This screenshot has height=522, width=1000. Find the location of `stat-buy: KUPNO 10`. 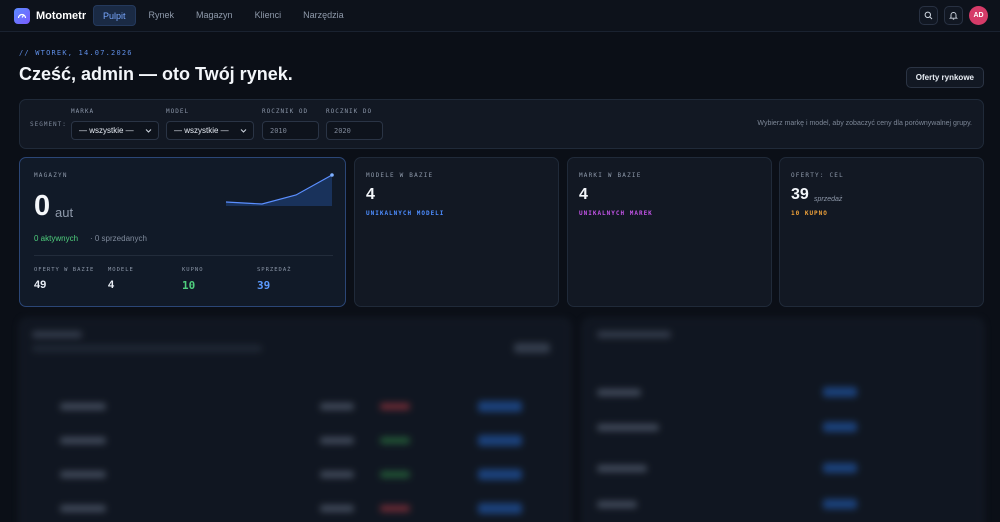

stat-buy: KUPNO 10 is located at coordinates (193, 279).